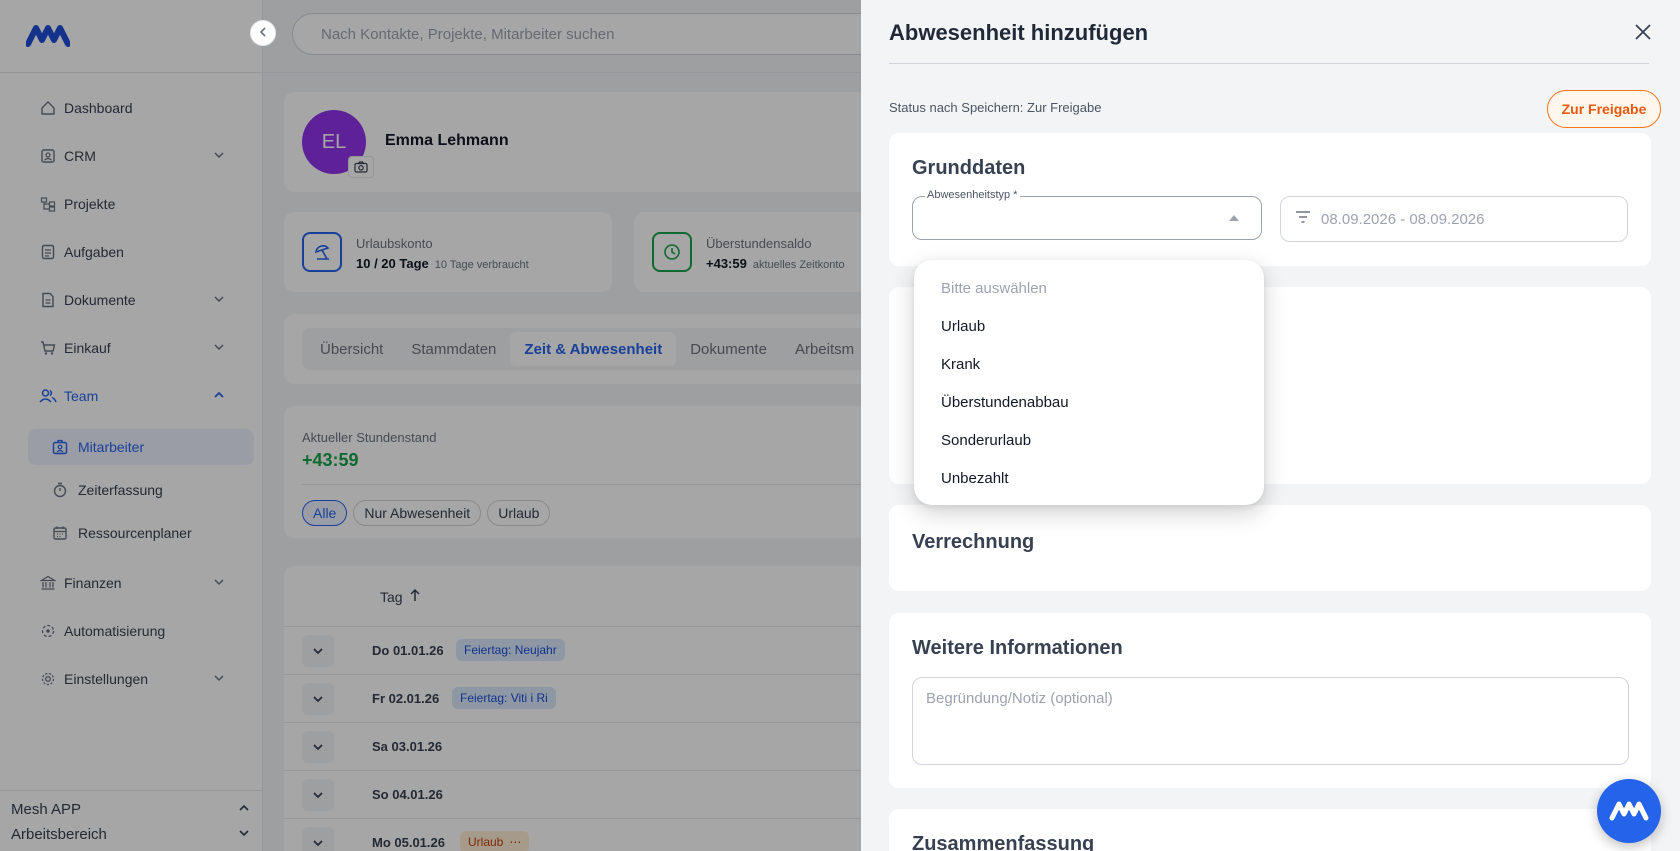  Describe the element at coordinates (1269, 63) in the screenshot. I see `divider` at that location.